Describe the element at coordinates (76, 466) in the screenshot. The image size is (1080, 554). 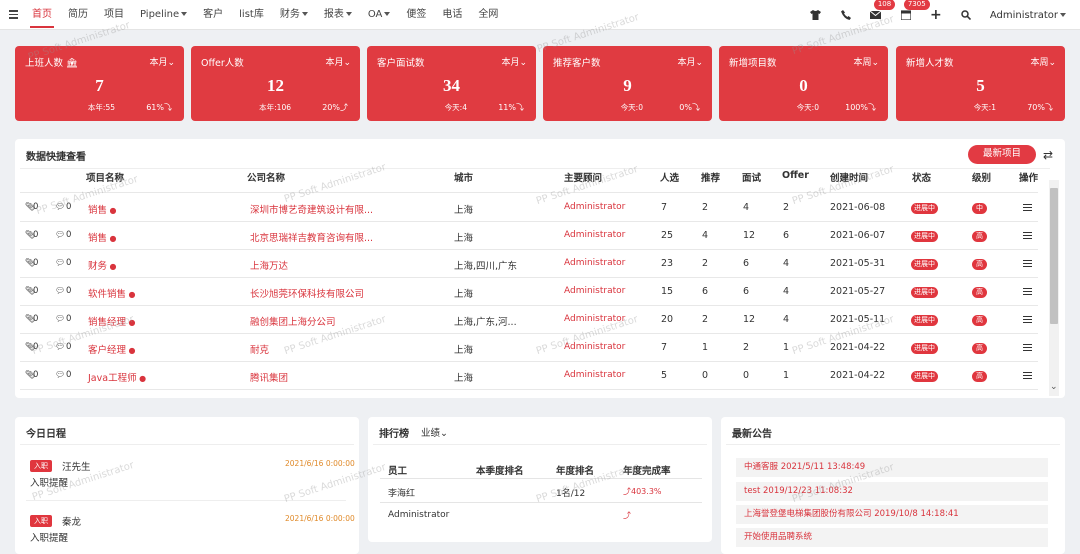
I see `schedule-name: 汪先生` at that location.